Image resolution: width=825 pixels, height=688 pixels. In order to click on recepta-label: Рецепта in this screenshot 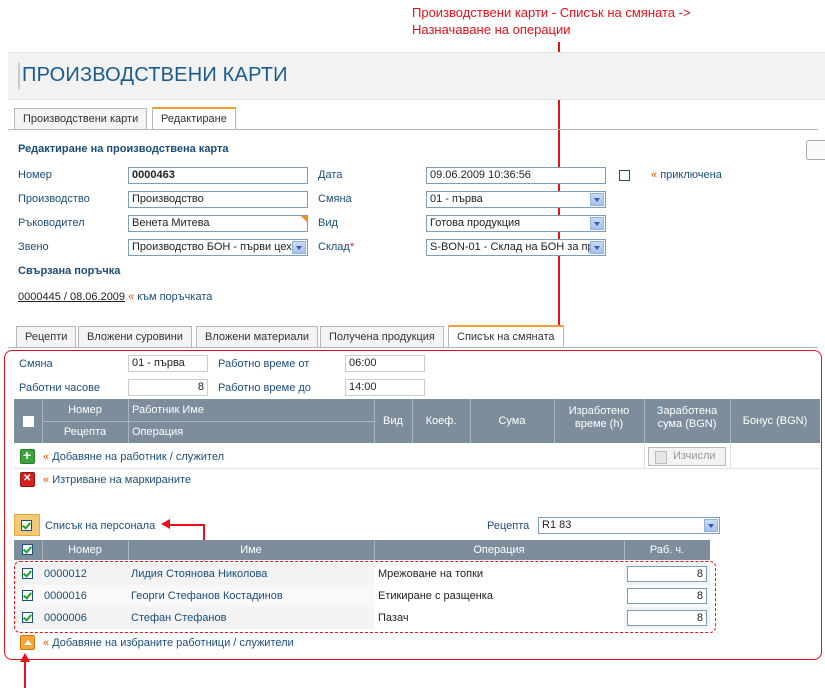, I will do `click(508, 526)`.